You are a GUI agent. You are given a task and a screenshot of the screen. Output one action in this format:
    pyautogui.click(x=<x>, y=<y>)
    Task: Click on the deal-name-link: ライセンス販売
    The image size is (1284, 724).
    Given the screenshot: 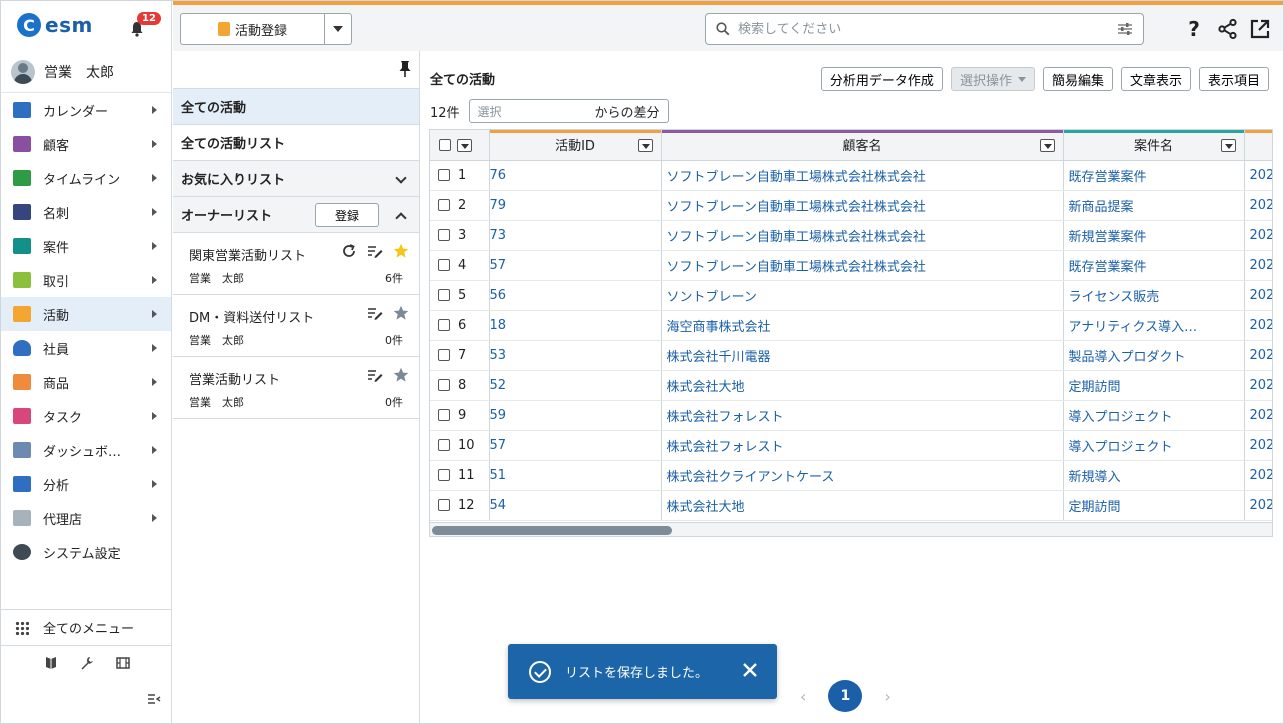 What is the action you would take?
    pyautogui.click(x=1154, y=295)
    